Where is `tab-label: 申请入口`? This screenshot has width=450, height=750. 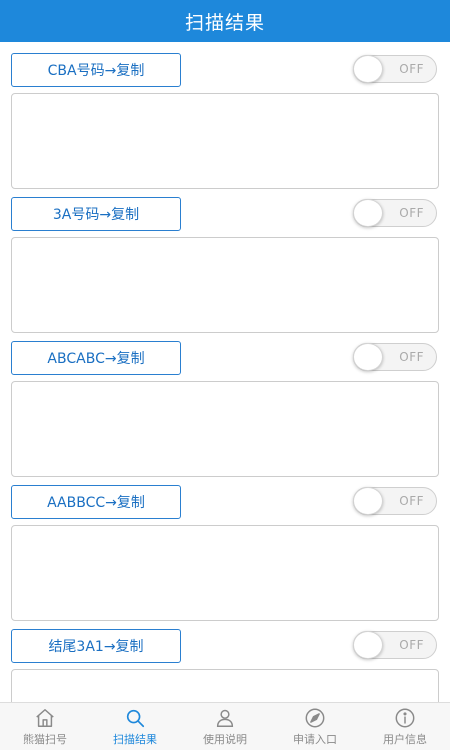
tab-label: 申请入口 is located at coordinates (315, 739).